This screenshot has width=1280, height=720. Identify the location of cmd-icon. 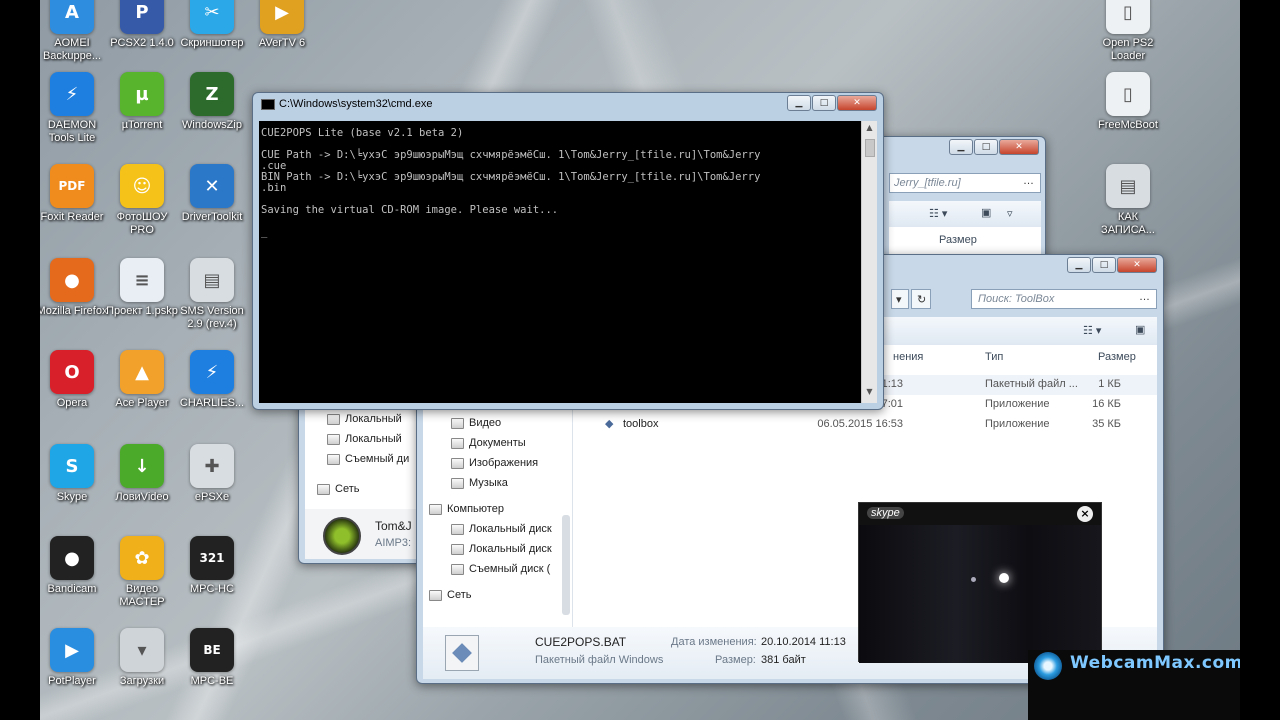
(268, 104).